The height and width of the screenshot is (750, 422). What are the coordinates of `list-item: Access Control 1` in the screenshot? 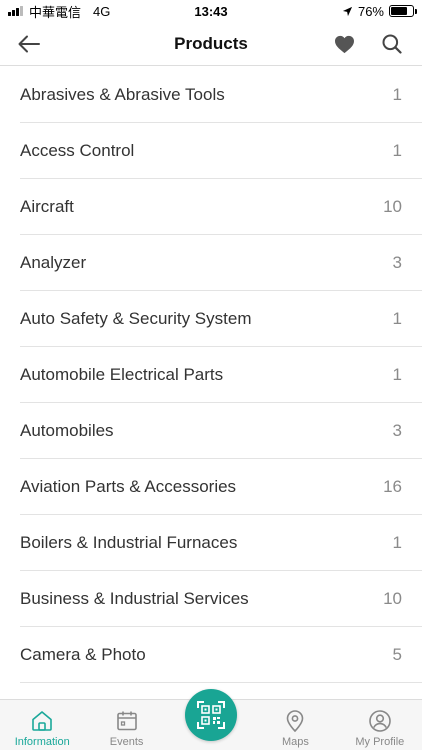 It's located at (221, 151).